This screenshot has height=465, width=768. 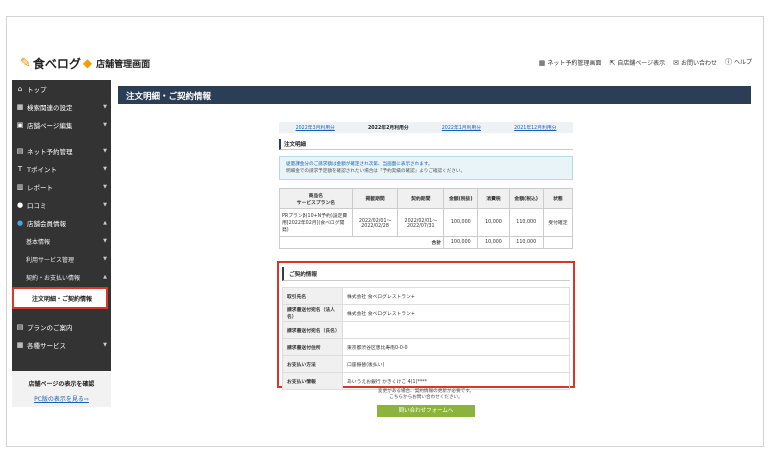 What do you see at coordinates (61, 384) in the screenshot?
I see `store-preview-title: 店舗ページの表示を確認` at bounding box center [61, 384].